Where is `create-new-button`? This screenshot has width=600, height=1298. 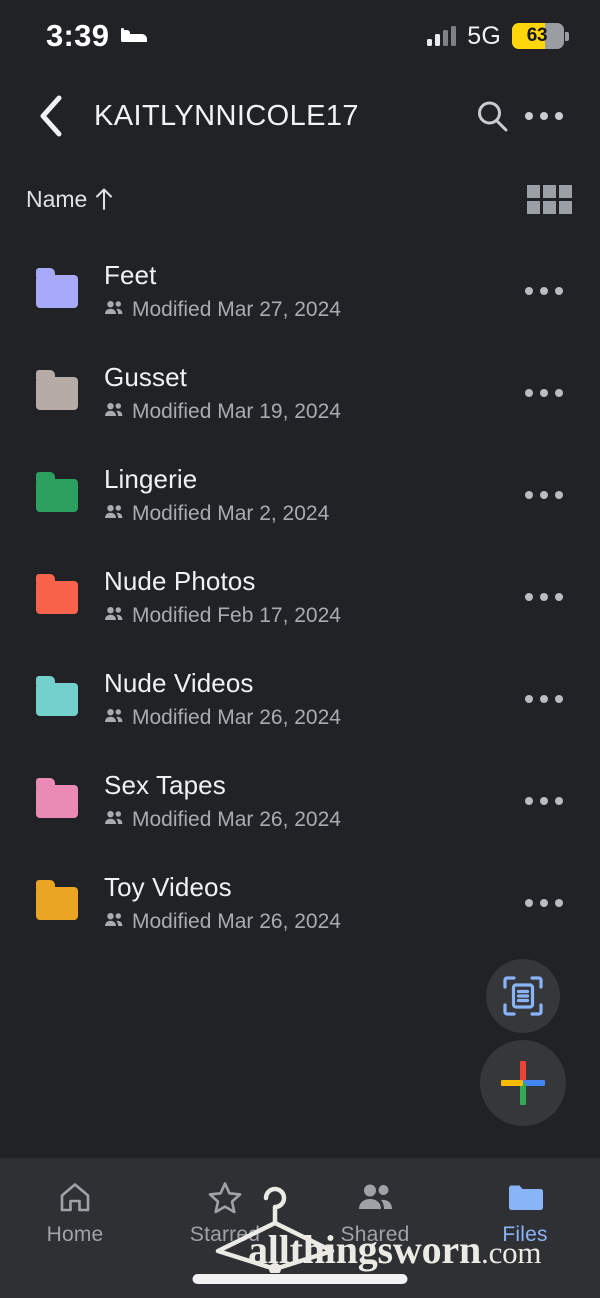 create-new-button is located at coordinates (523, 1083).